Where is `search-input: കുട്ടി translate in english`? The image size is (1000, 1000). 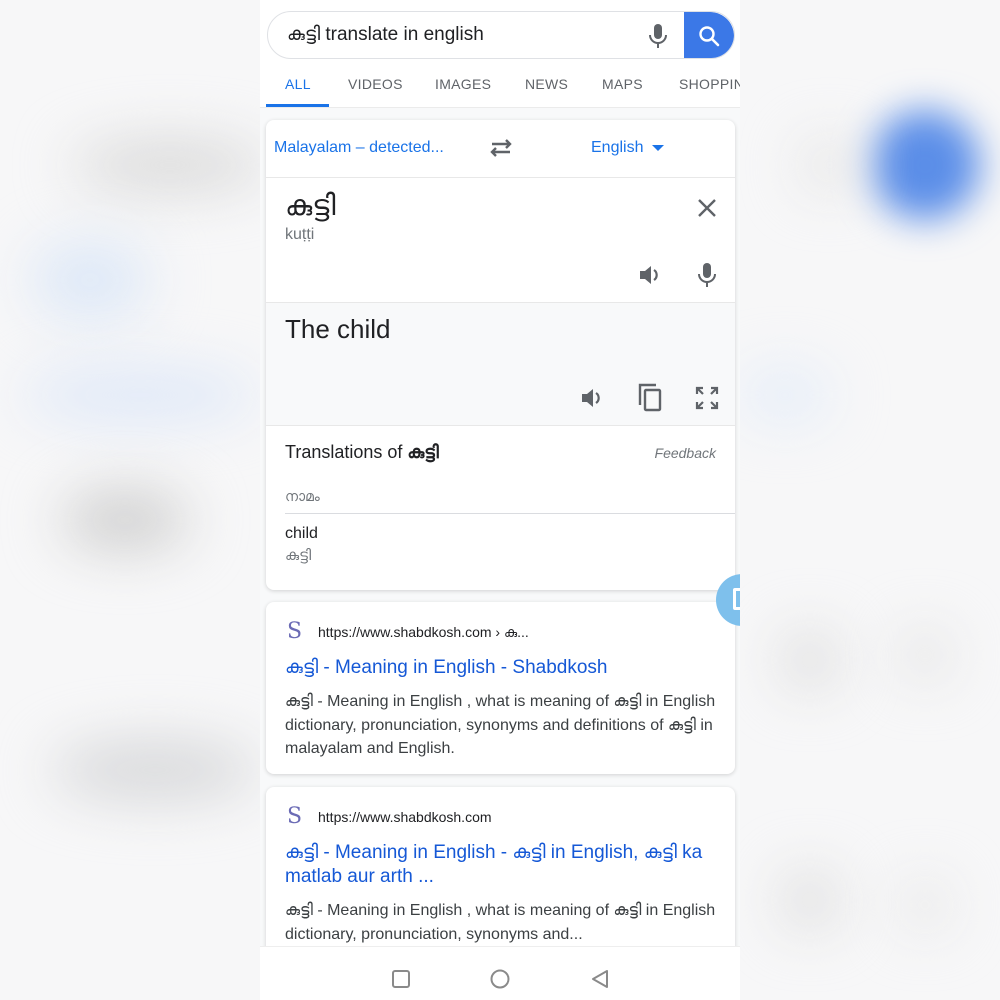 search-input: കുട്ടി translate in english is located at coordinates (385, 35).